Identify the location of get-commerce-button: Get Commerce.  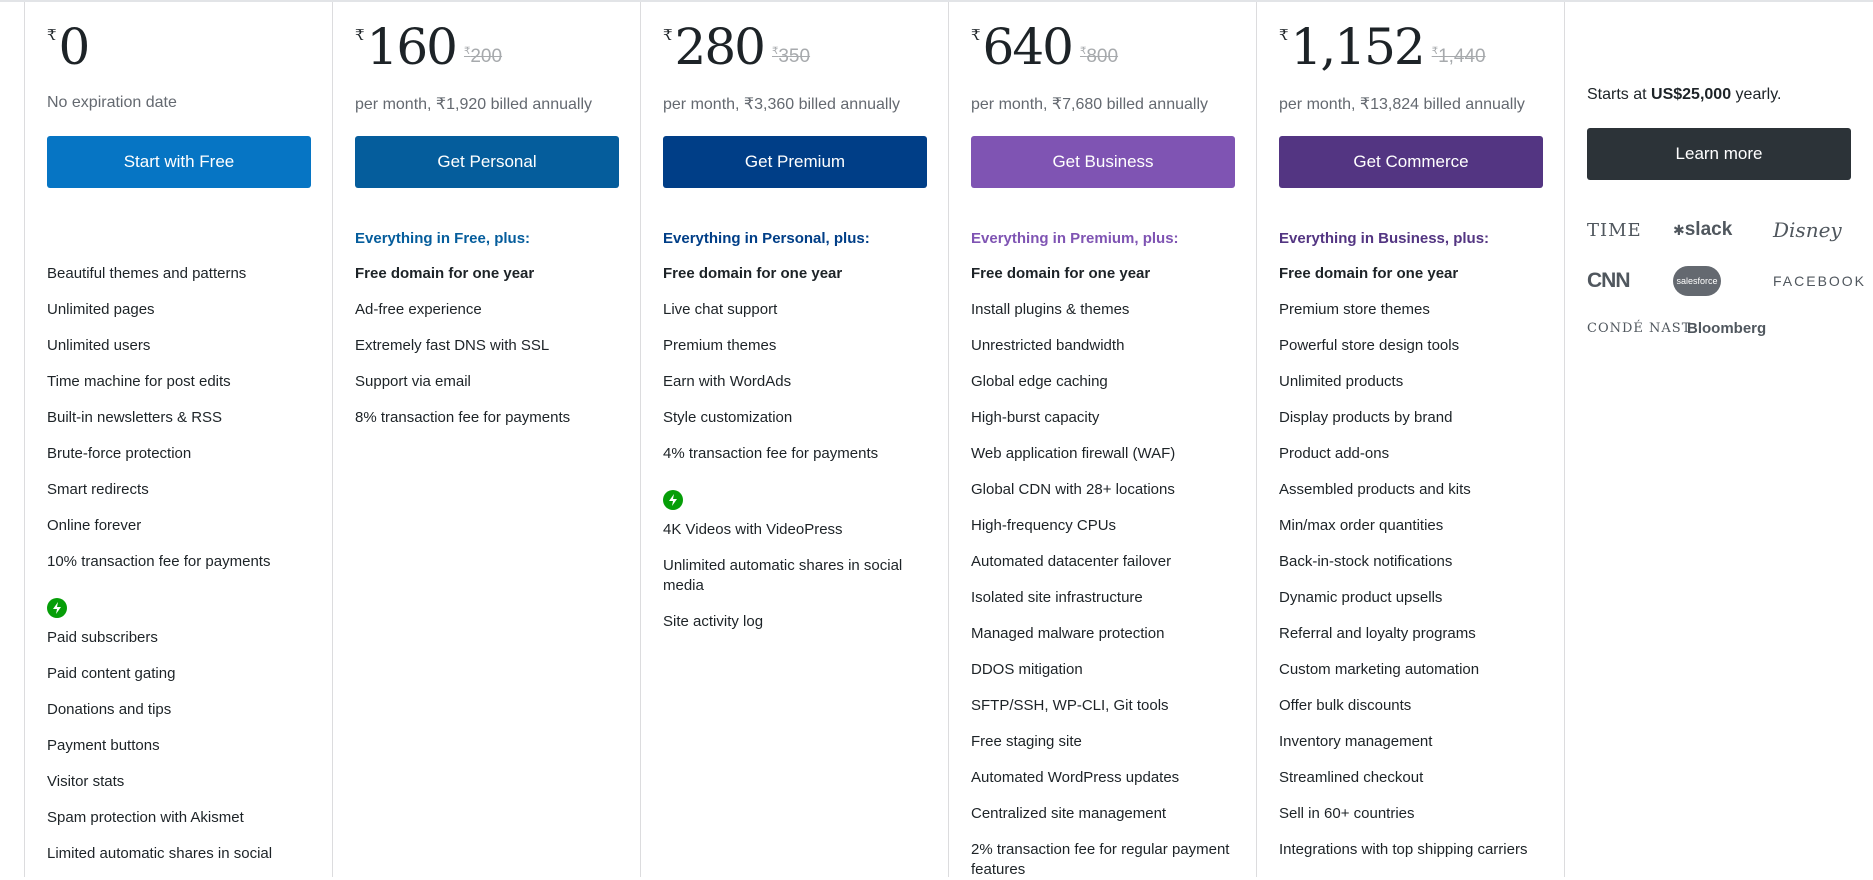
(1411, 162).